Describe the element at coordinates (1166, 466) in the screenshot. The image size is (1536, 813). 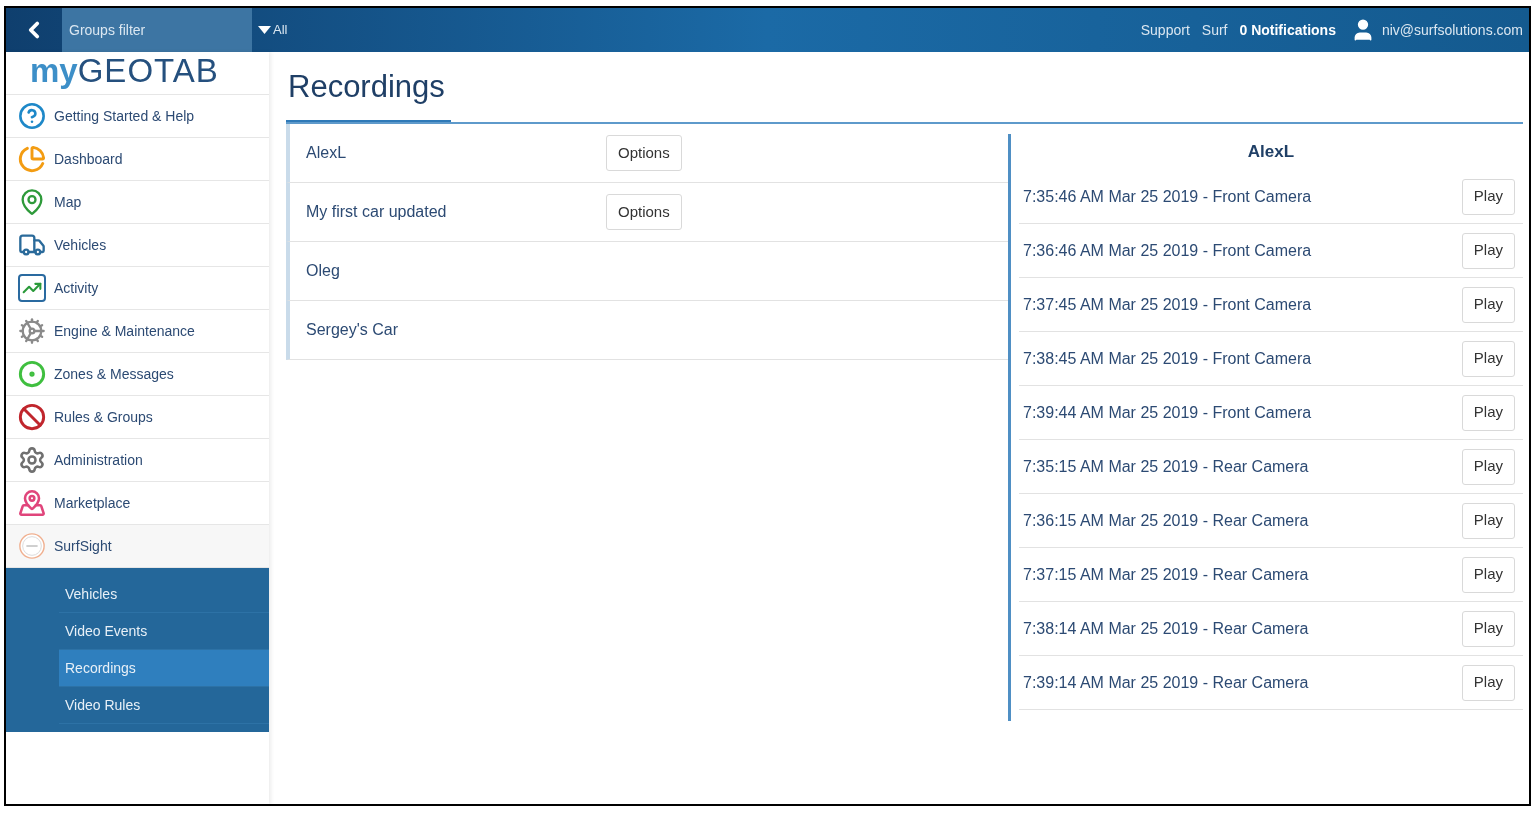
I see `recording-label: 7:35:15 AM Mar 25 2019 - Rear Camera` at that location.